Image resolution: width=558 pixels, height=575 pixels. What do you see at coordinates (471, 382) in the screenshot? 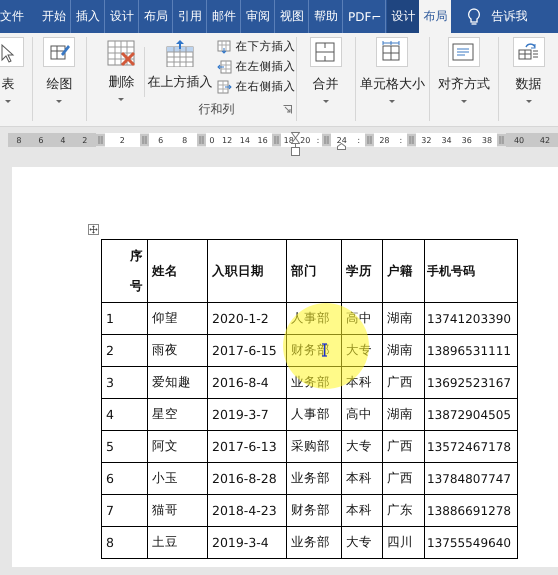
I see `table-cell: 13692523167` at bounding box center [471, 382].